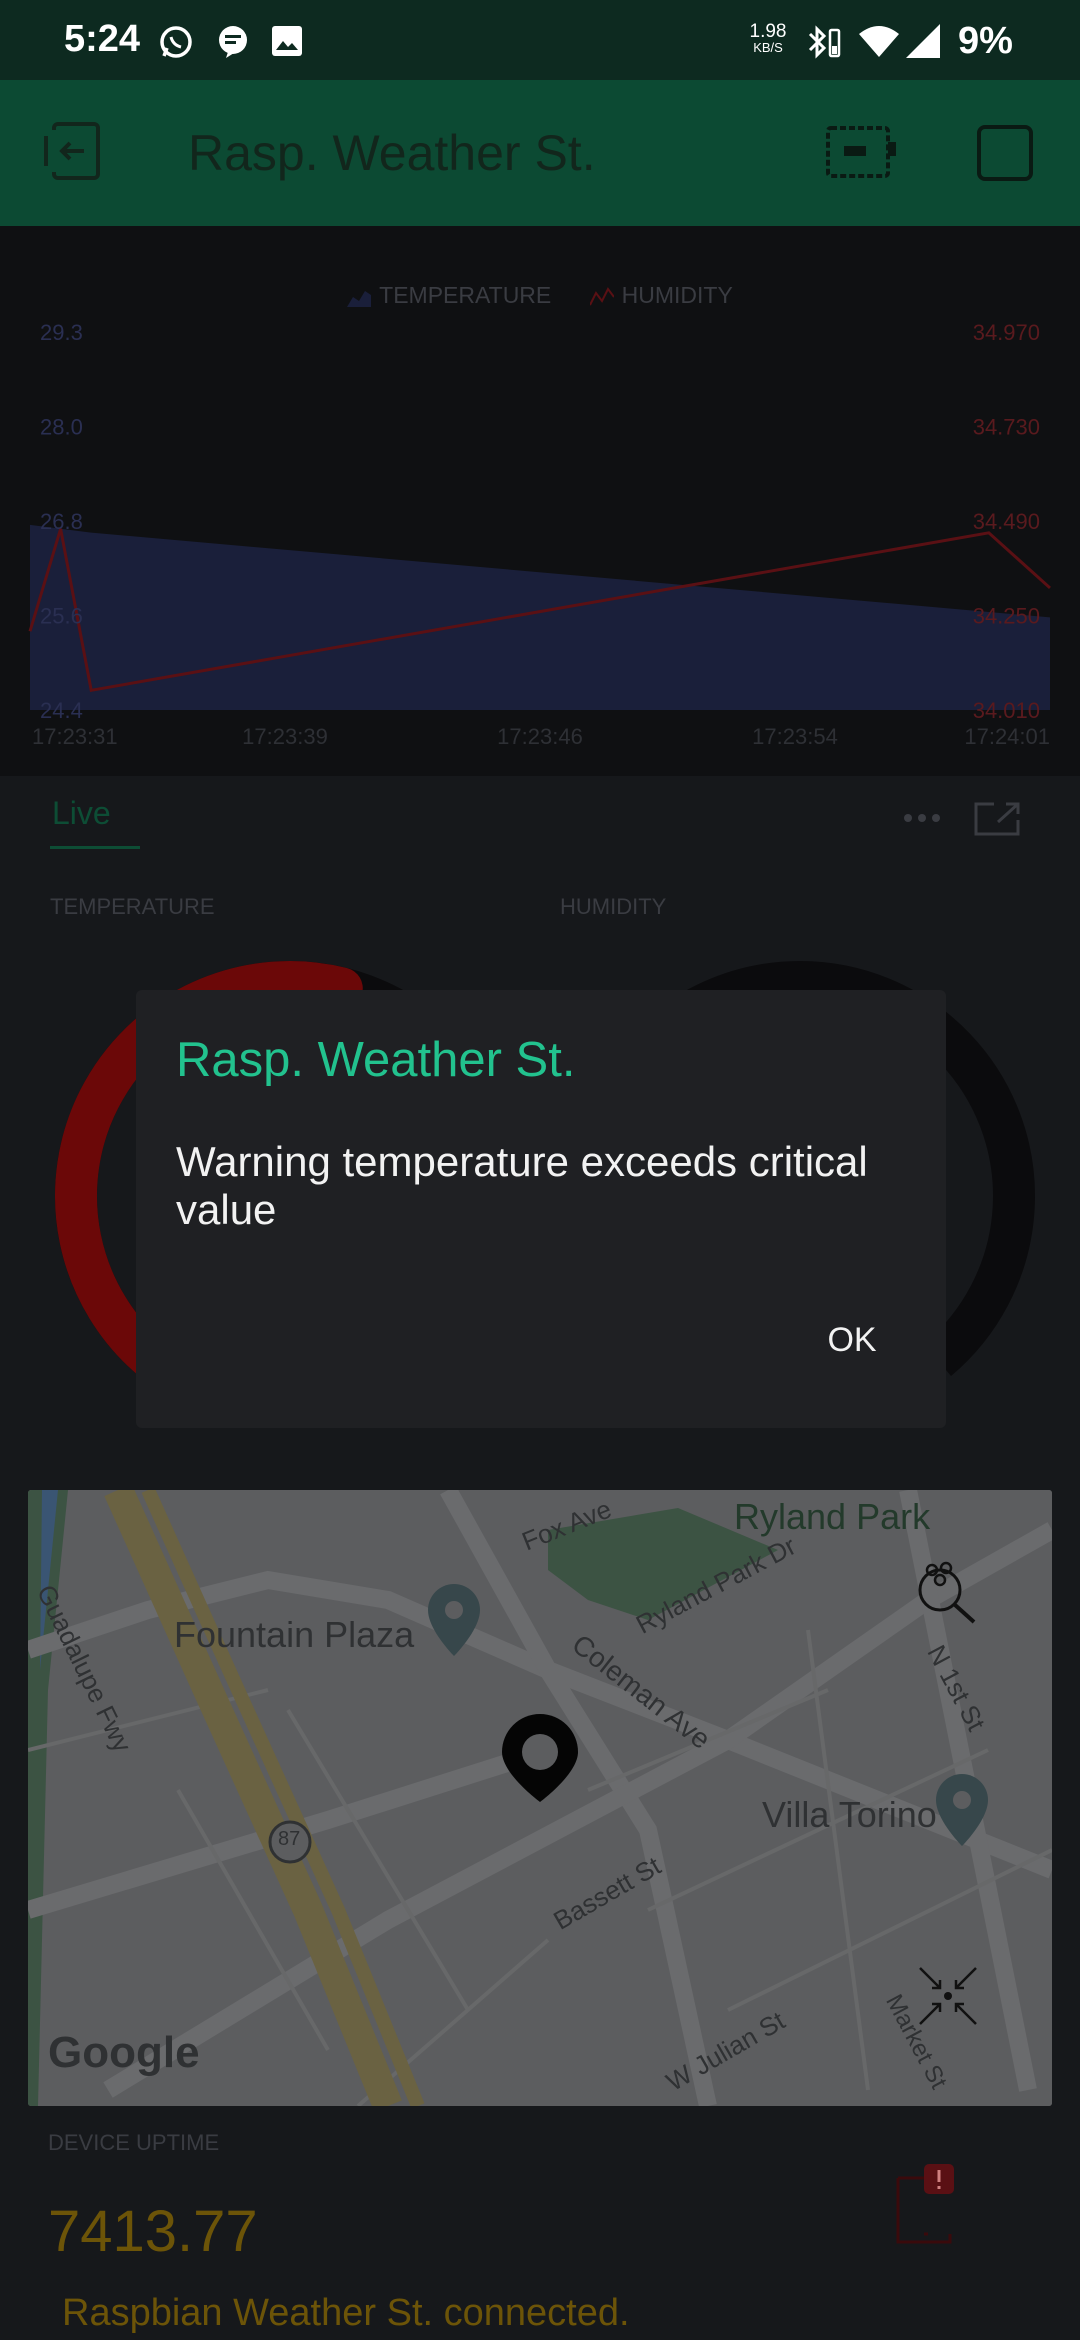  I want to click on whatsapp-icon, so click(176, 42).